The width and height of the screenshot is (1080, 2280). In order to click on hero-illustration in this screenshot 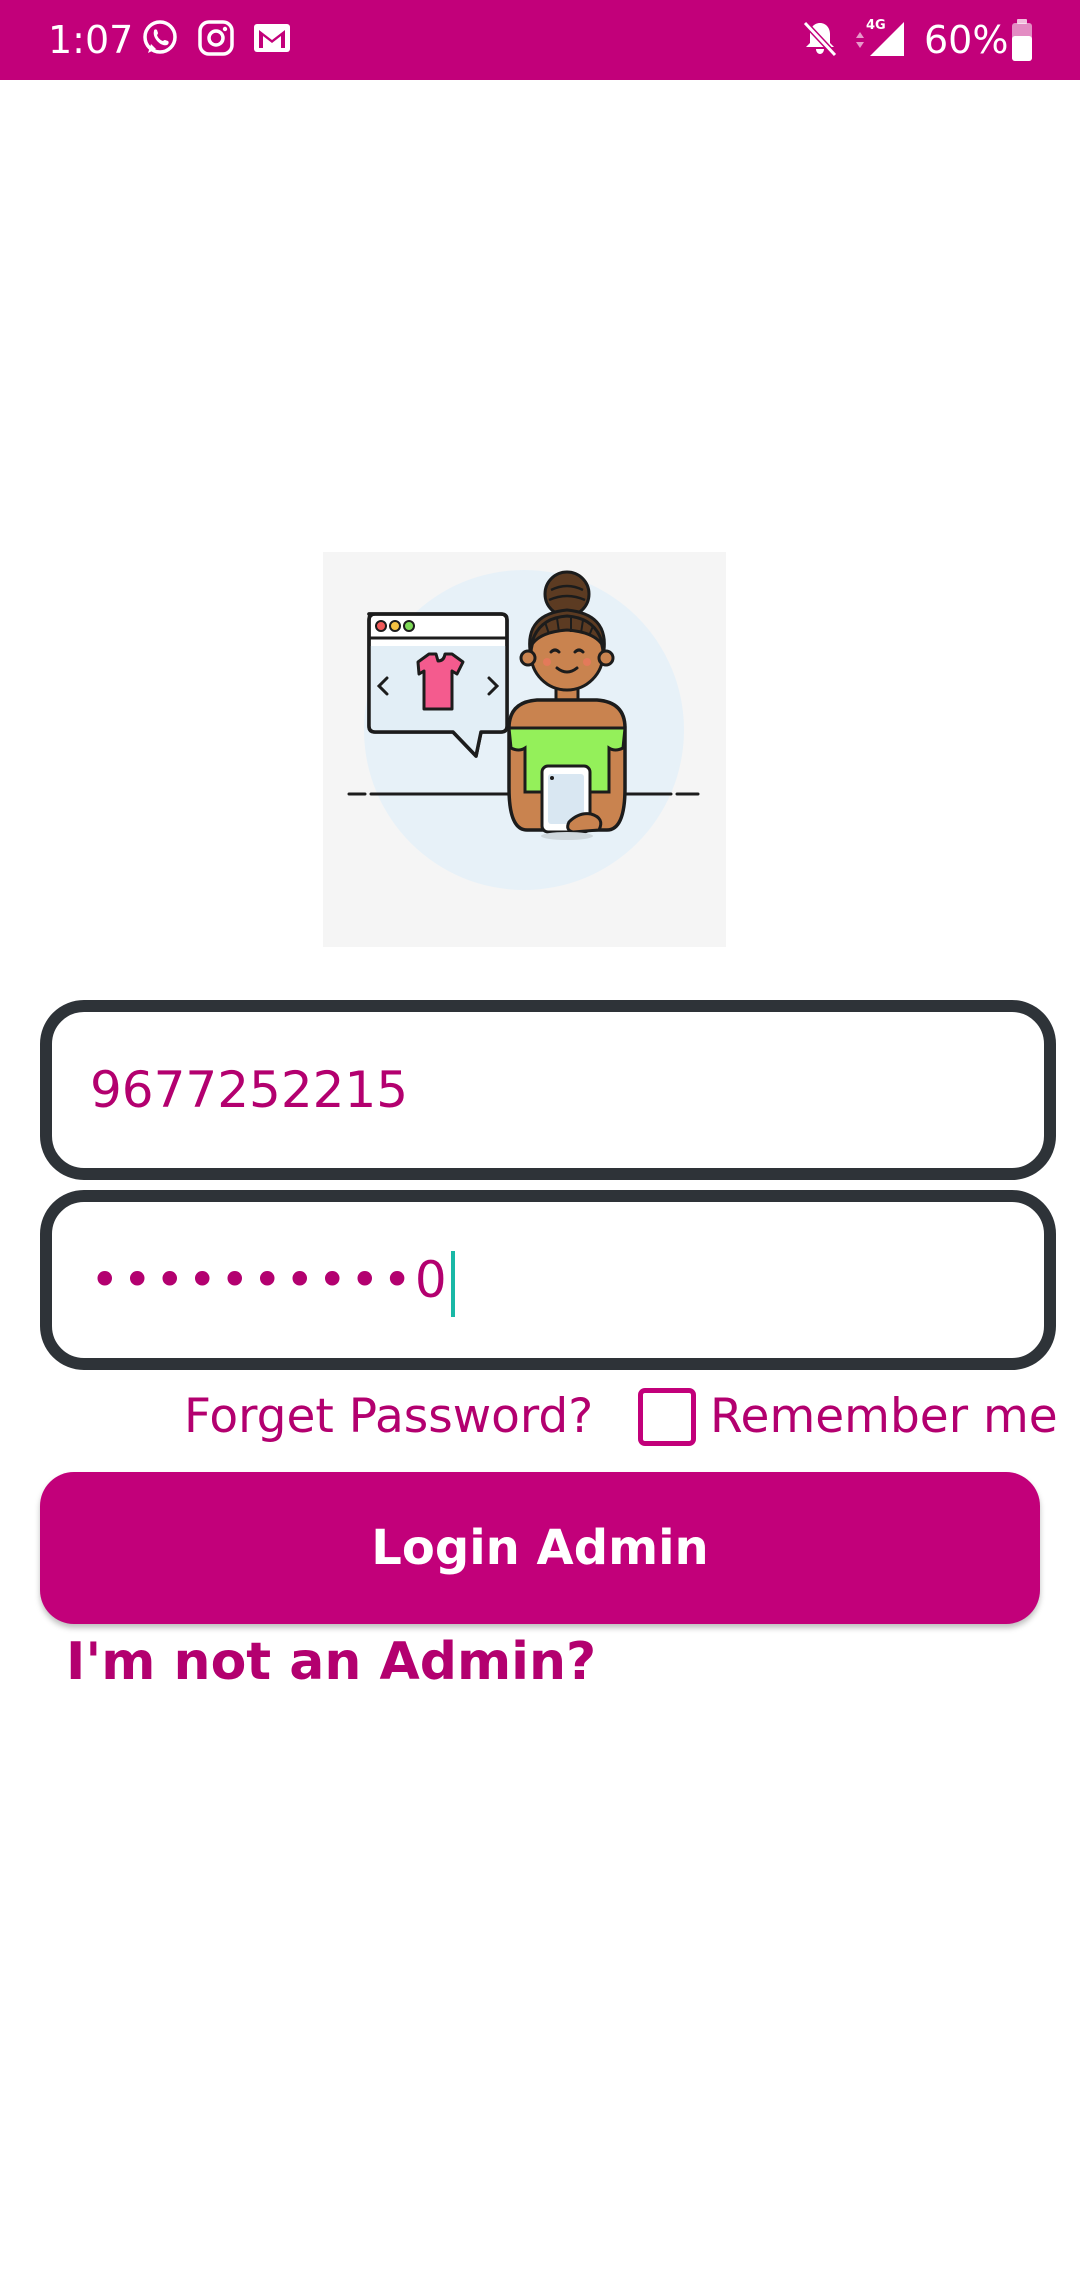, I will do `click(524, 749)`.